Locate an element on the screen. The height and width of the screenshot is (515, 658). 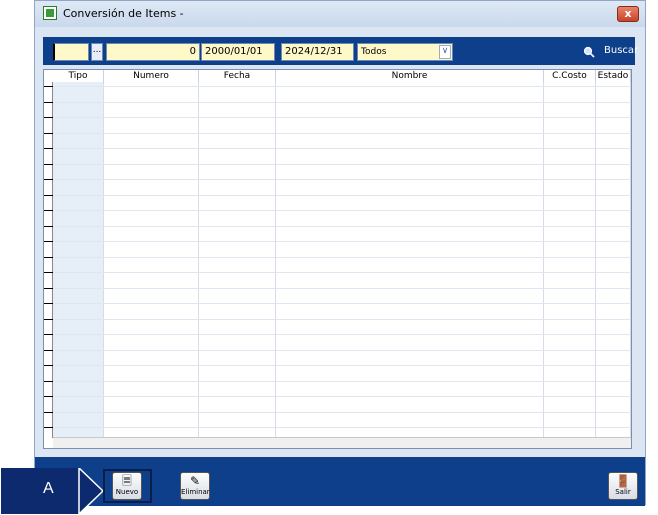
search-button: Buscar is located at coordinates (621, 50).